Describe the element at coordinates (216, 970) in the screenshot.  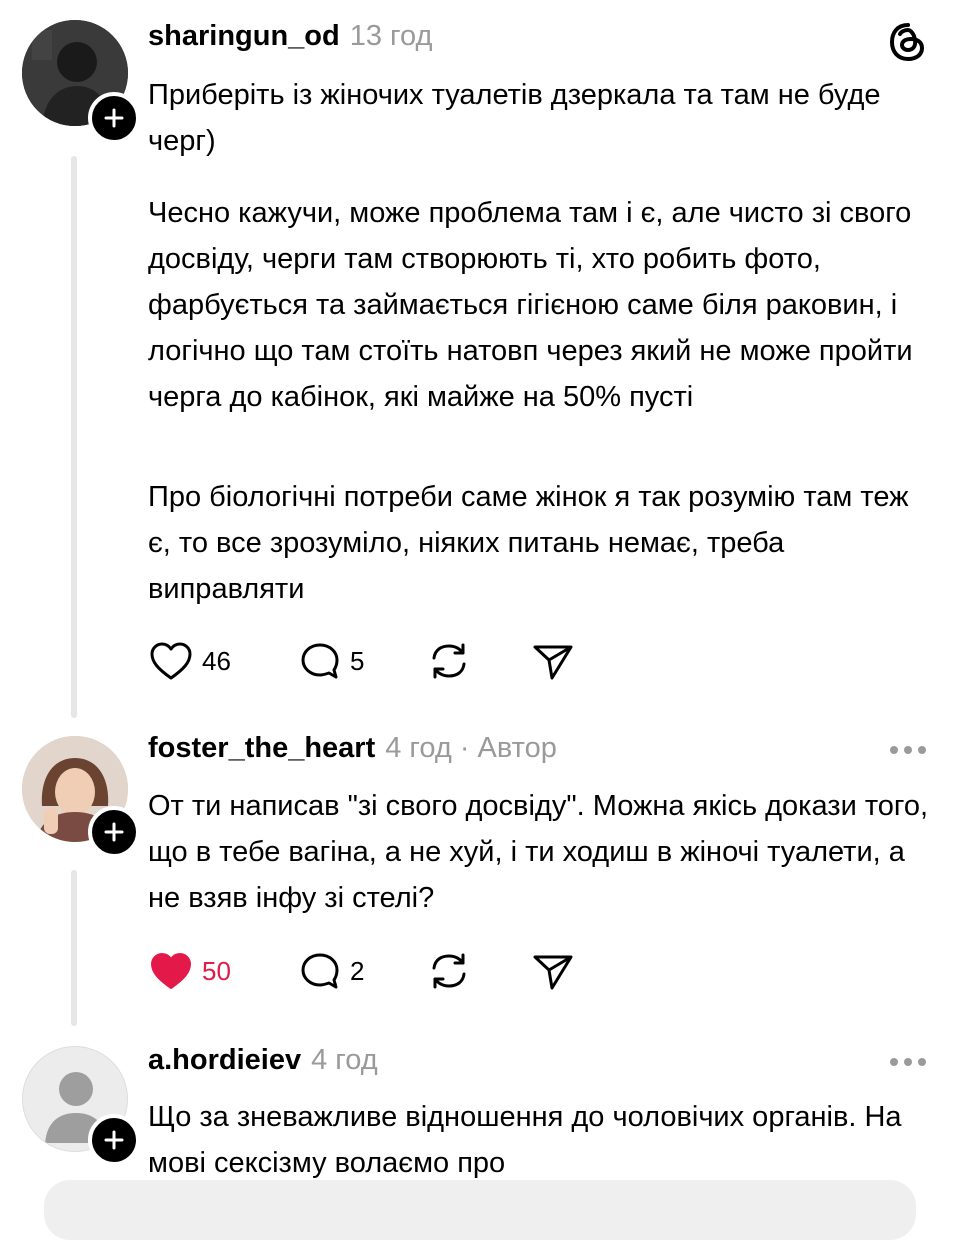
I see `like-count: 50` at that location.